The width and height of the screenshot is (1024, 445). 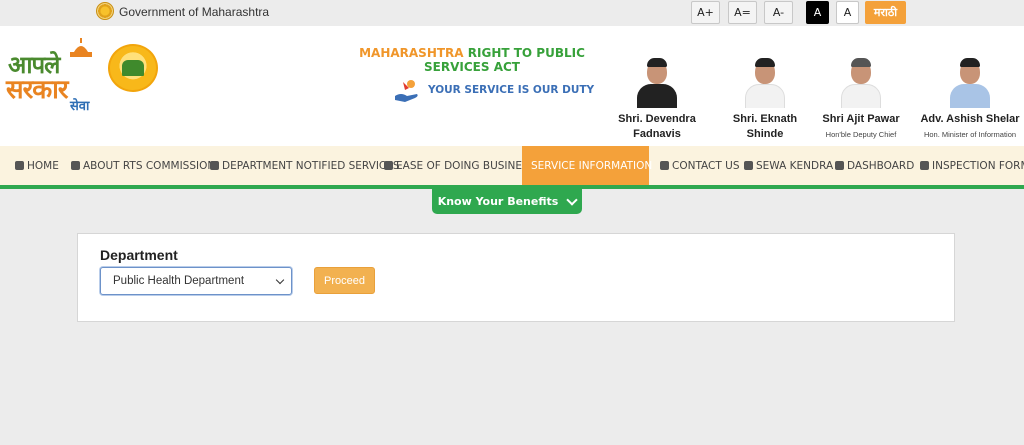 I want to click on government-label: Government of Maharashtra, so click(x=194, y=12).